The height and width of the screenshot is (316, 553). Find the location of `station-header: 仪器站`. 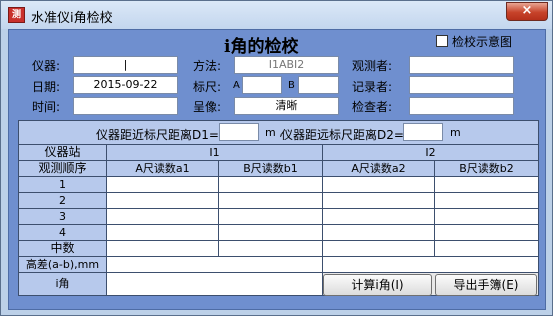

station-header: 仪器站 is located at coordinates (63, 153).